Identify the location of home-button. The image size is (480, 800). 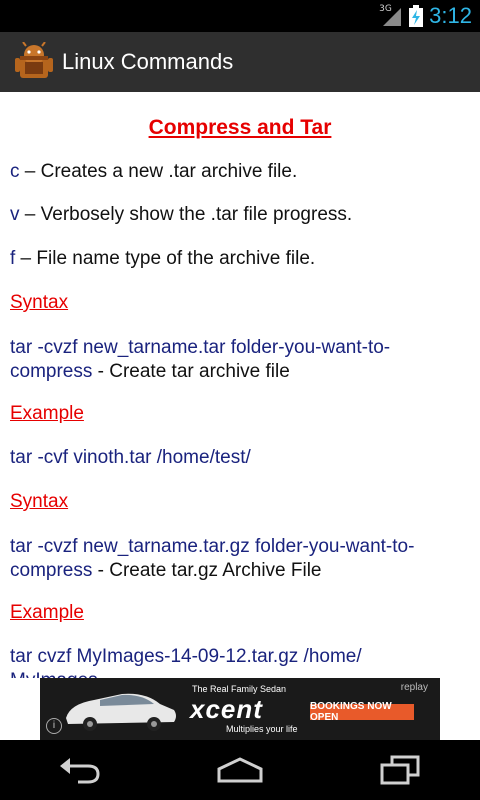
(240, 770).